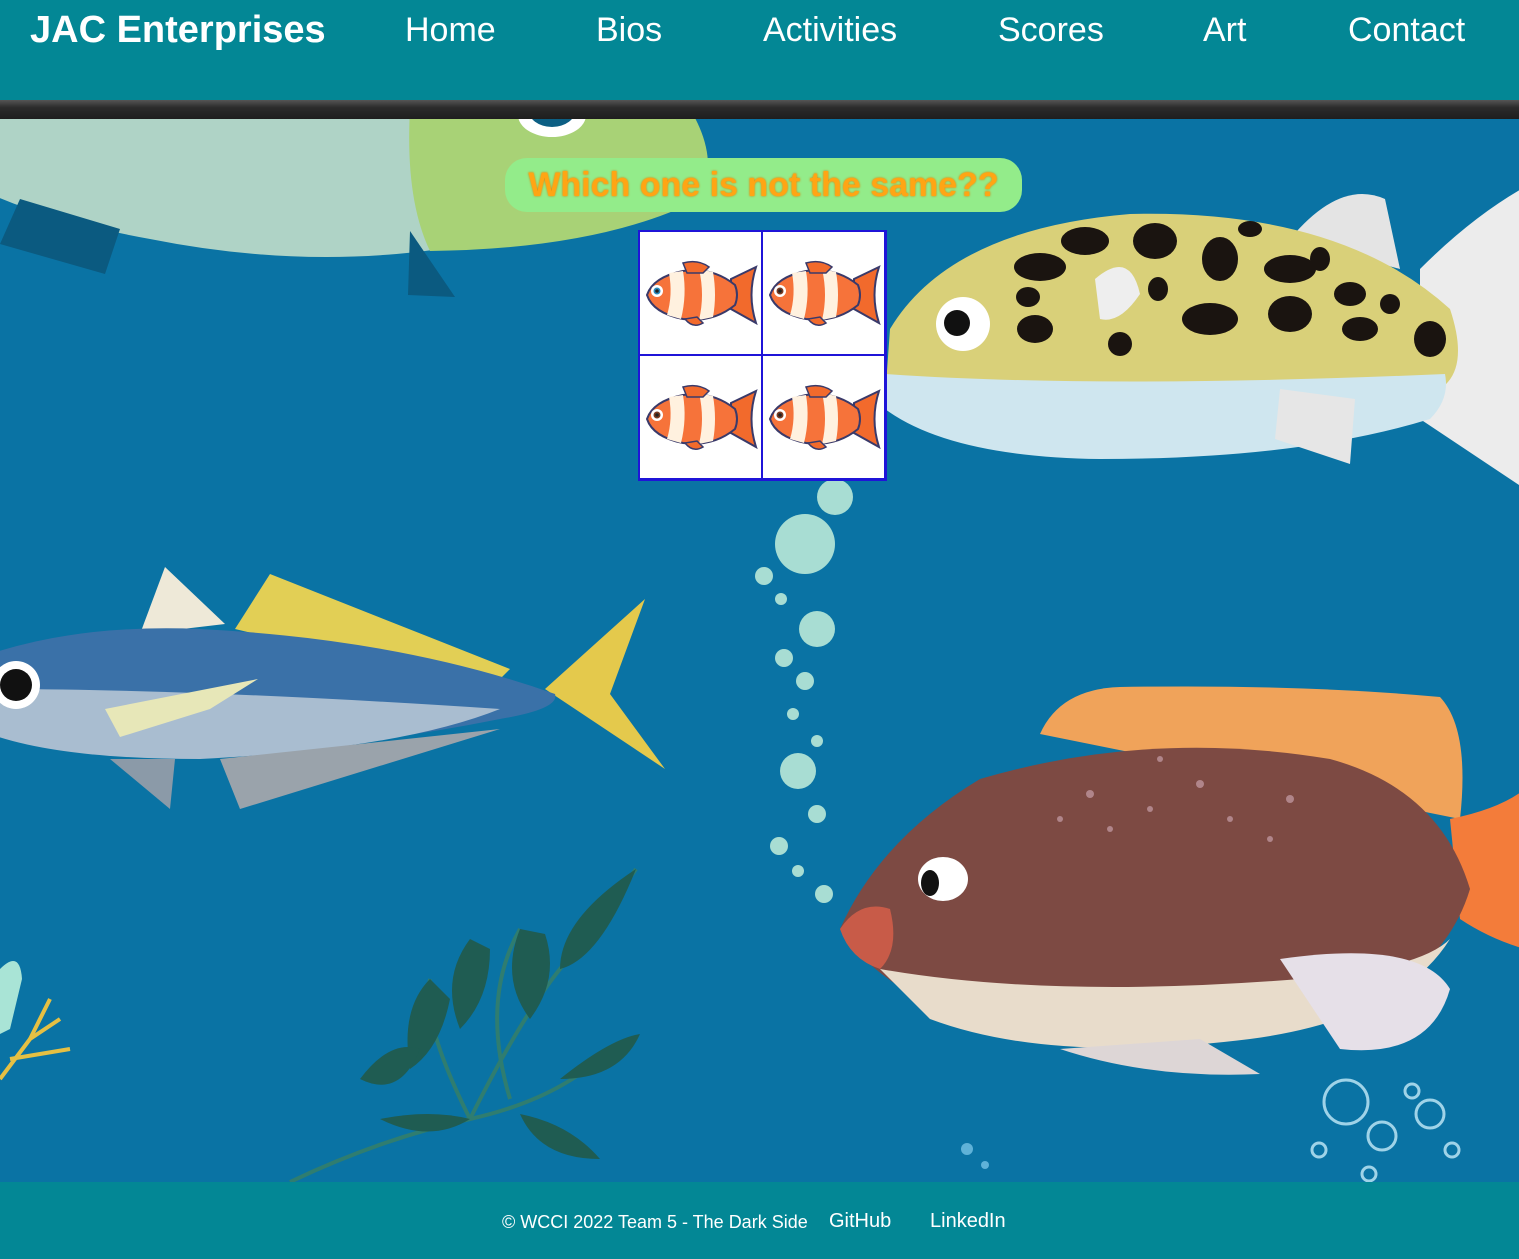  What do you see at coordinates (830, 30) in the screenshot?
I see `nav-activities: Activities` at bounding box center [830, 30].